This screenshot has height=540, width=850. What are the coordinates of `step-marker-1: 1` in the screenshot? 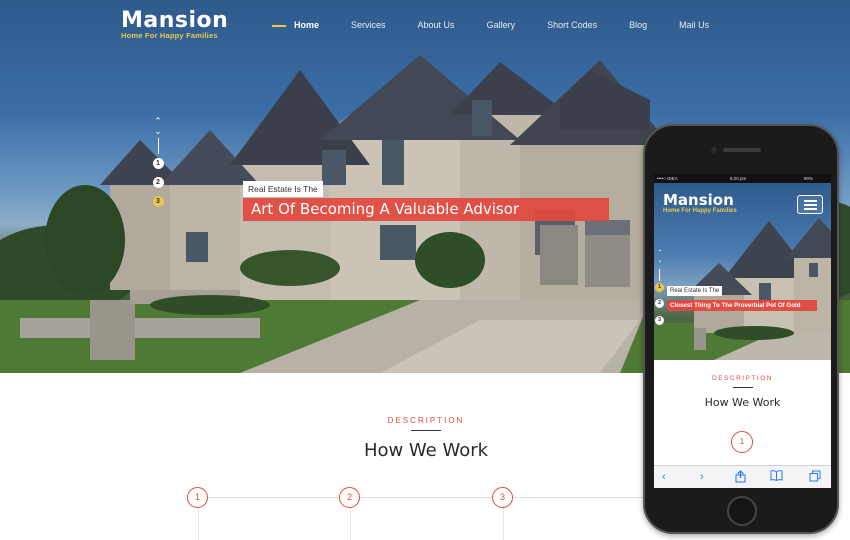 It's located at (197, 497).